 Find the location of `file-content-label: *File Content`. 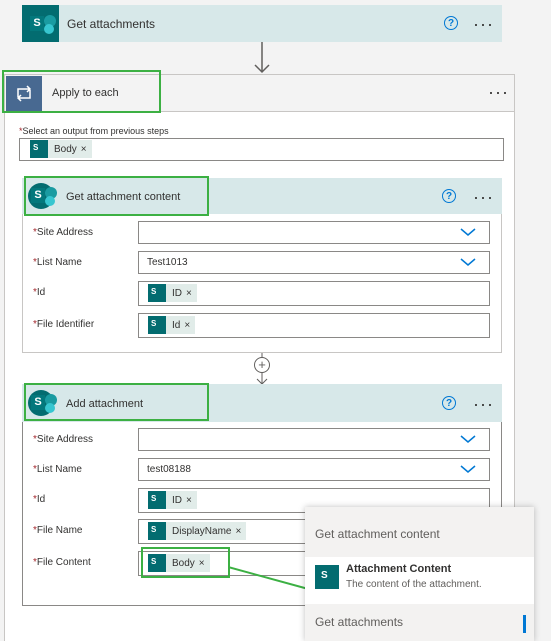

file-content-label: *File Content is located at coordinates (62, 562).